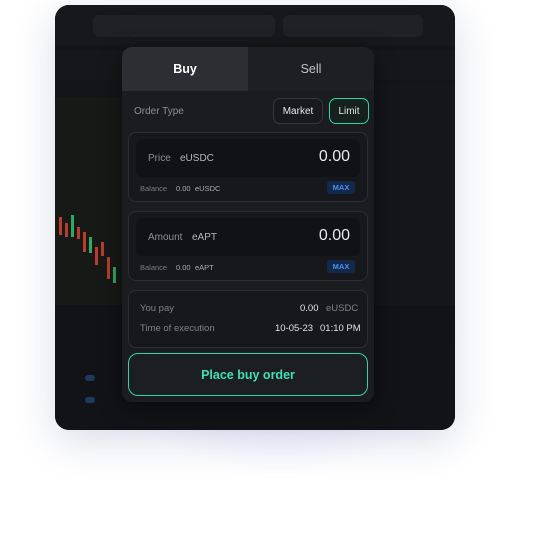 The height and width of the screenshot is (550, 542). I want to click on amount-label: Amount, so click(165, 237).